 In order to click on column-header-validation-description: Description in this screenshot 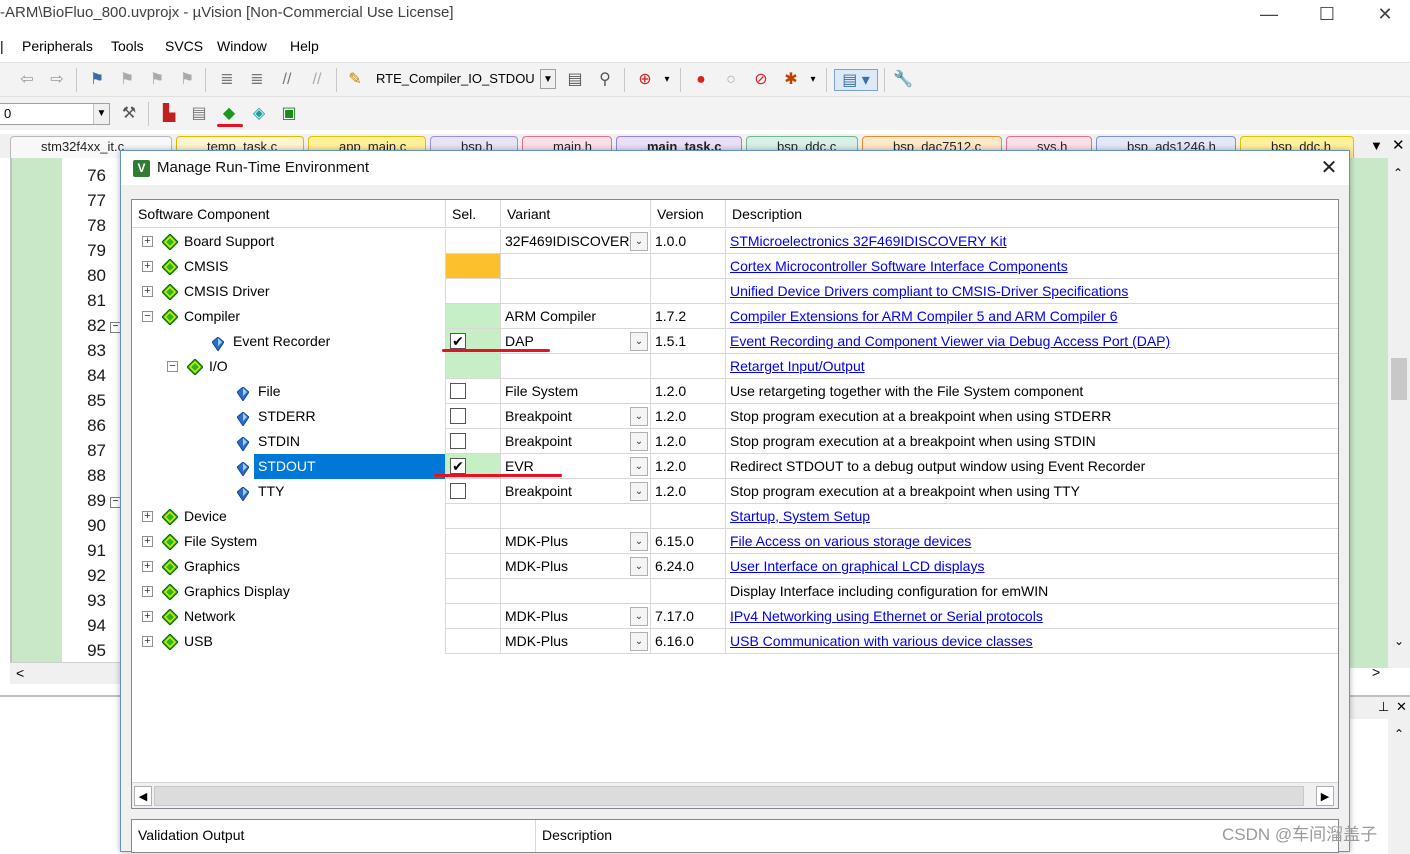, I will do `click(937, 836)`.